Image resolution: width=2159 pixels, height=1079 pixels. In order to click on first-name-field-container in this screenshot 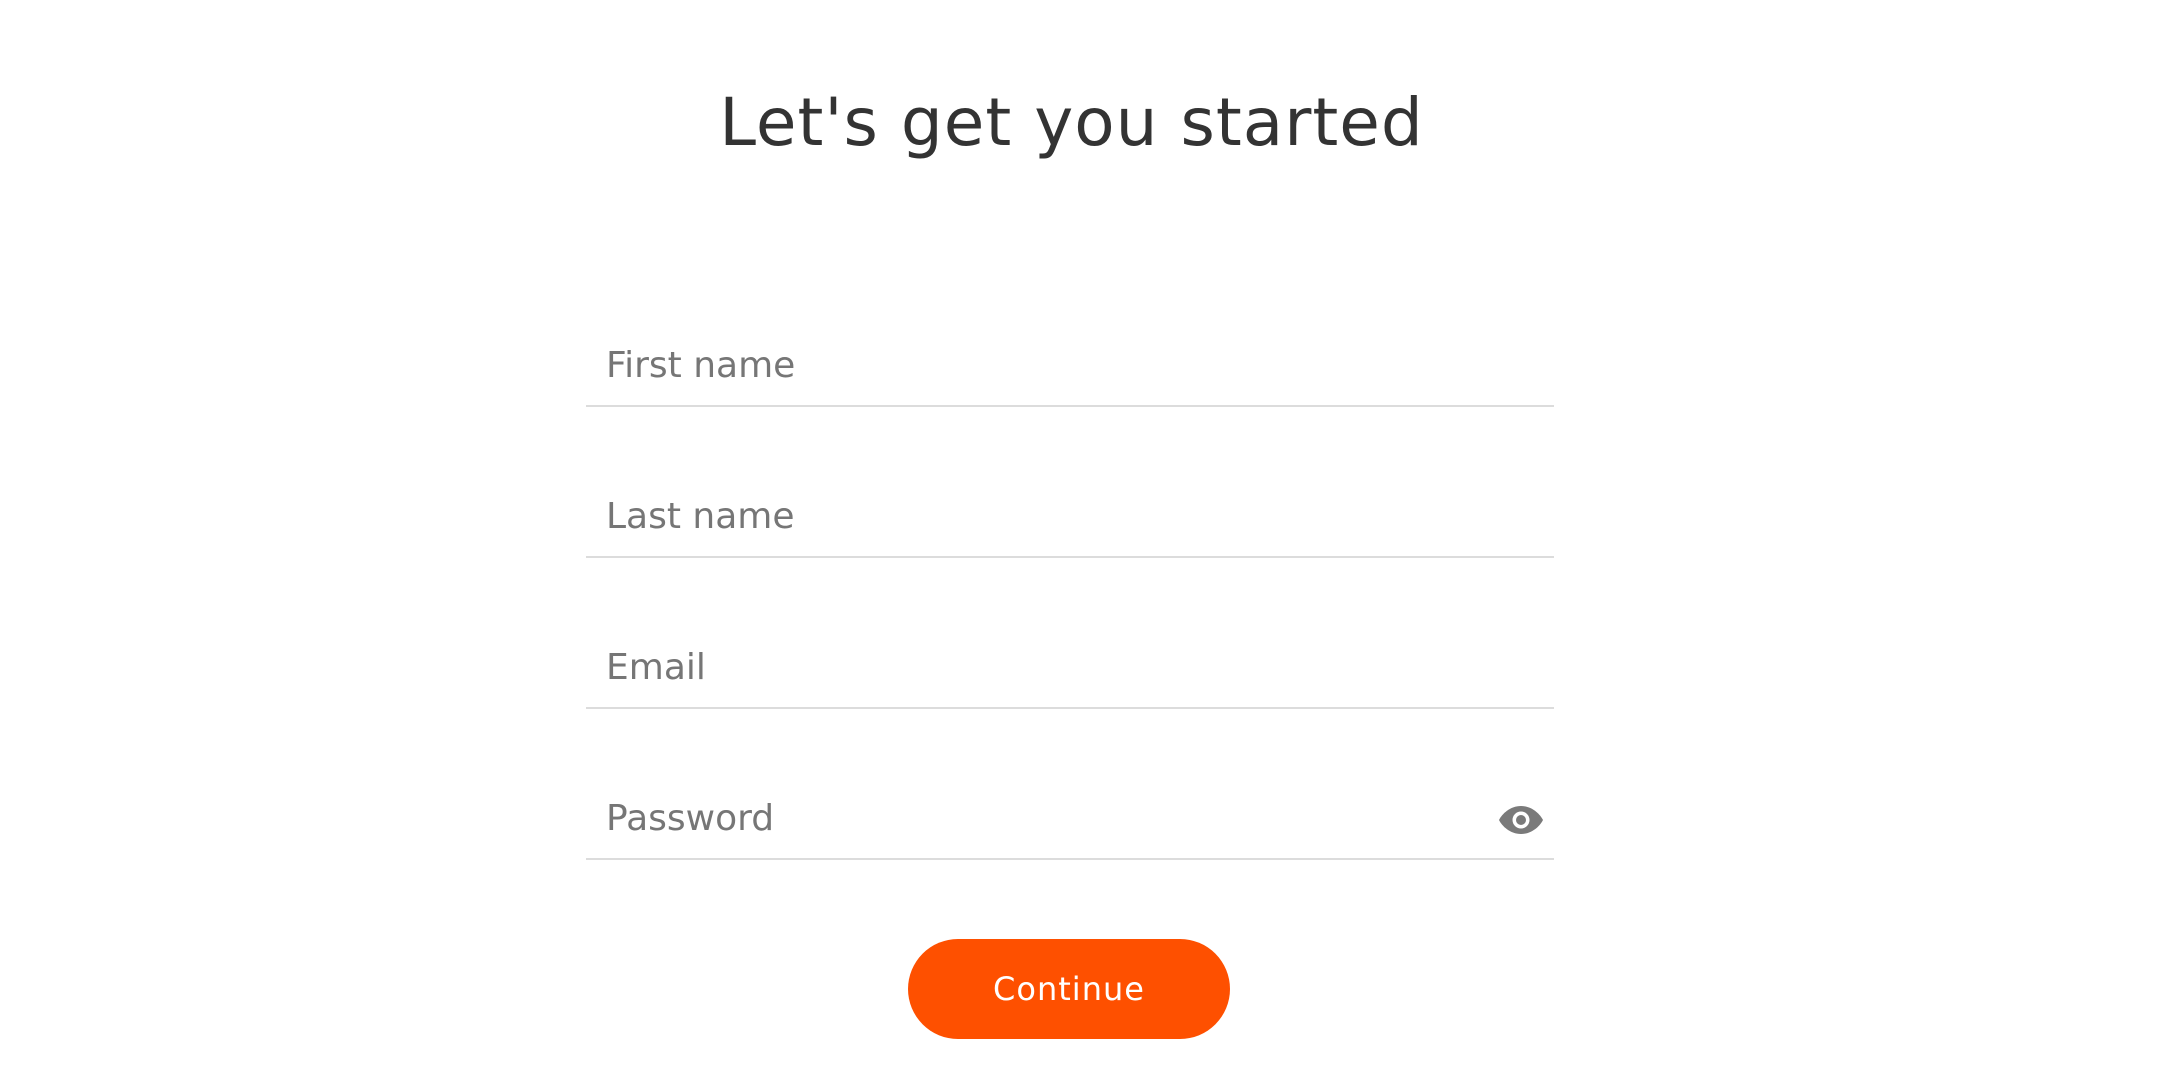, I will do `click(1070, 366)`.